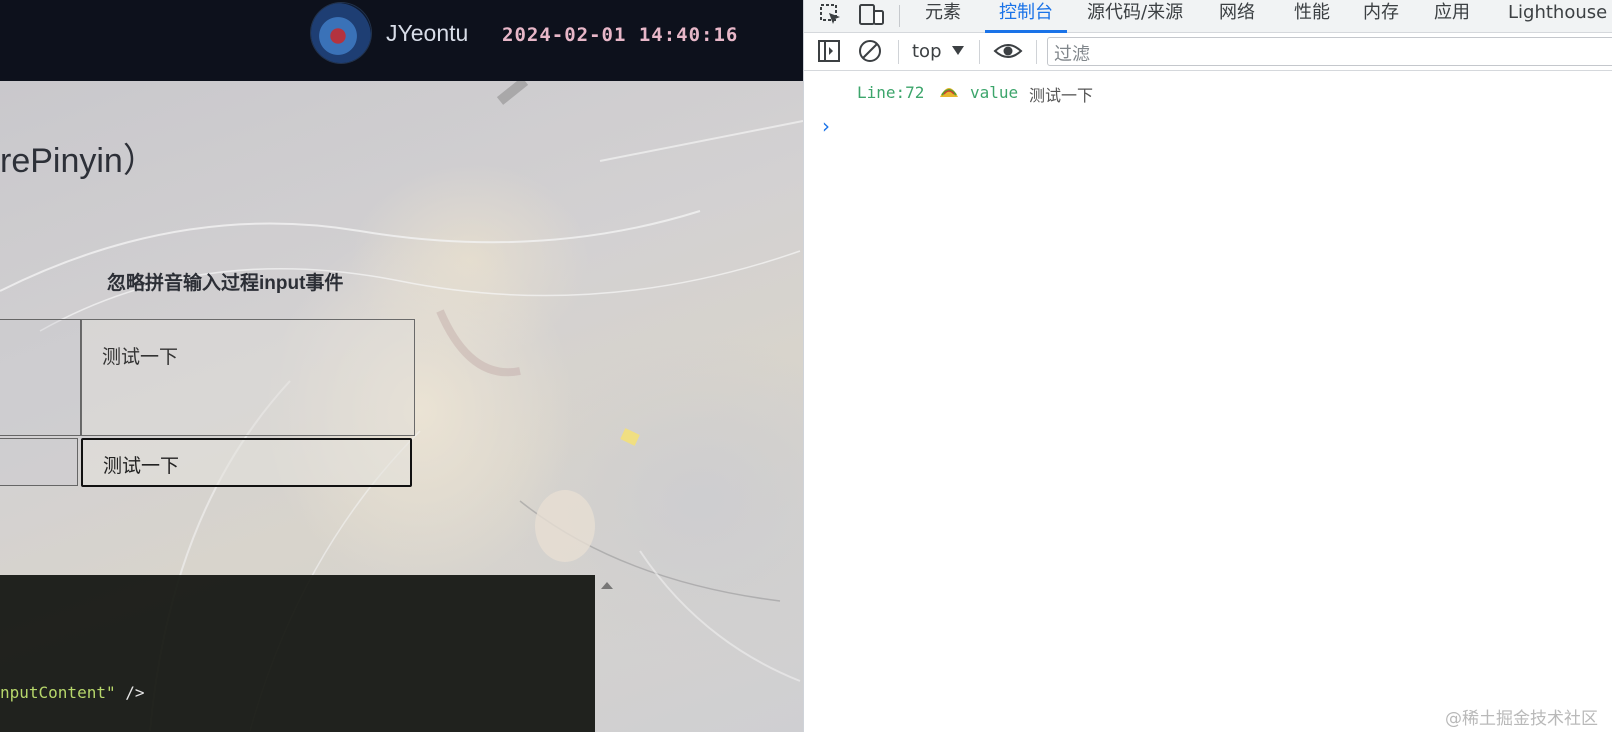  Describe the element at coordinates (1135, 16) in the screenshot. I see `tab-sources: 源代码/来源` at that location.